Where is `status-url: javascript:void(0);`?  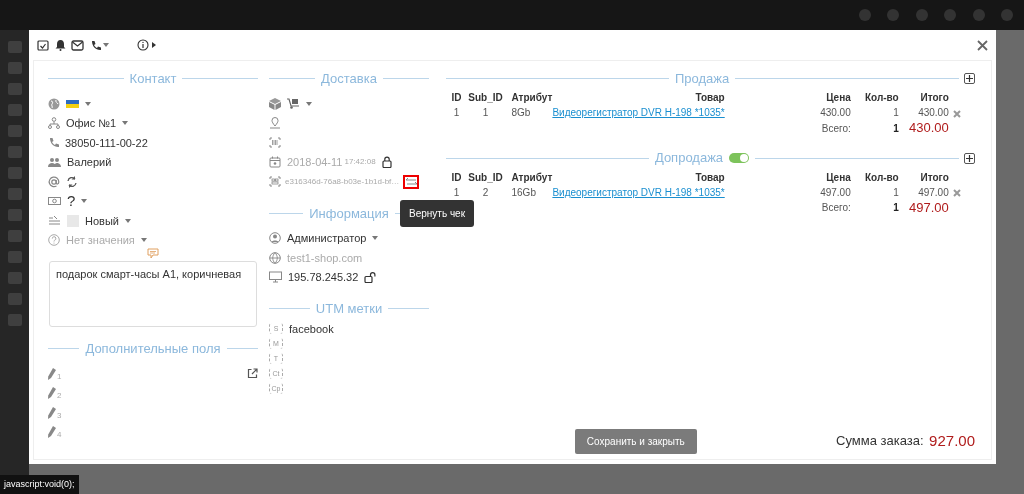 status-url: javascript:void(0); is located at coordinates (39, 483).